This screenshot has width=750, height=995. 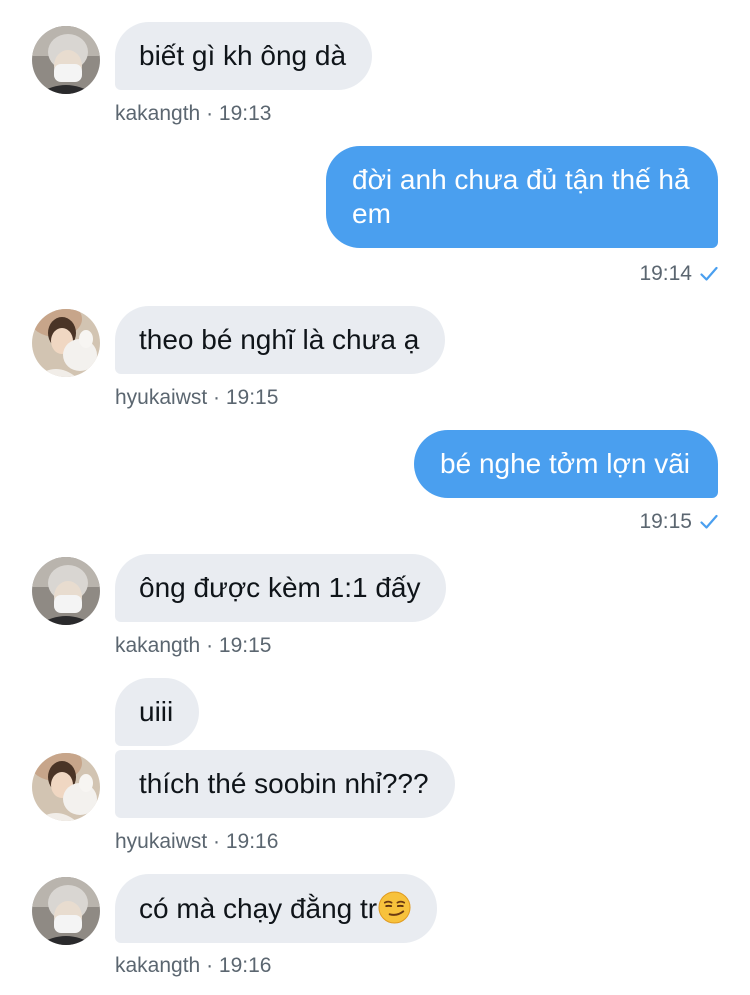 I want to click on message-text: đời anh chưa đủ tận thế hả em, so click(x=521, y=196).